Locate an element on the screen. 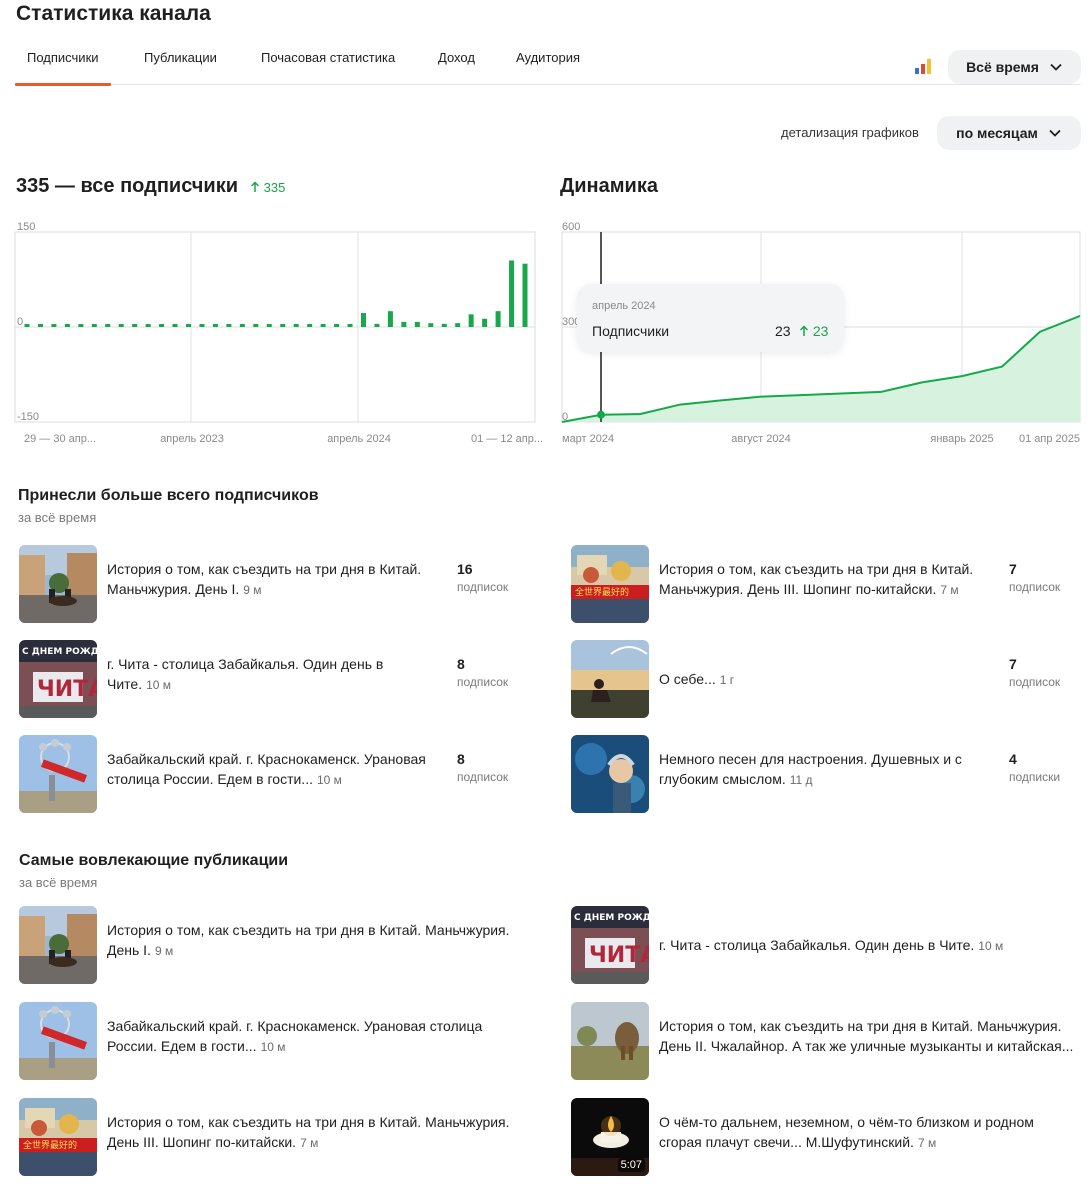  subscriptions-count: 7 is located at coordinates (1013, 664).